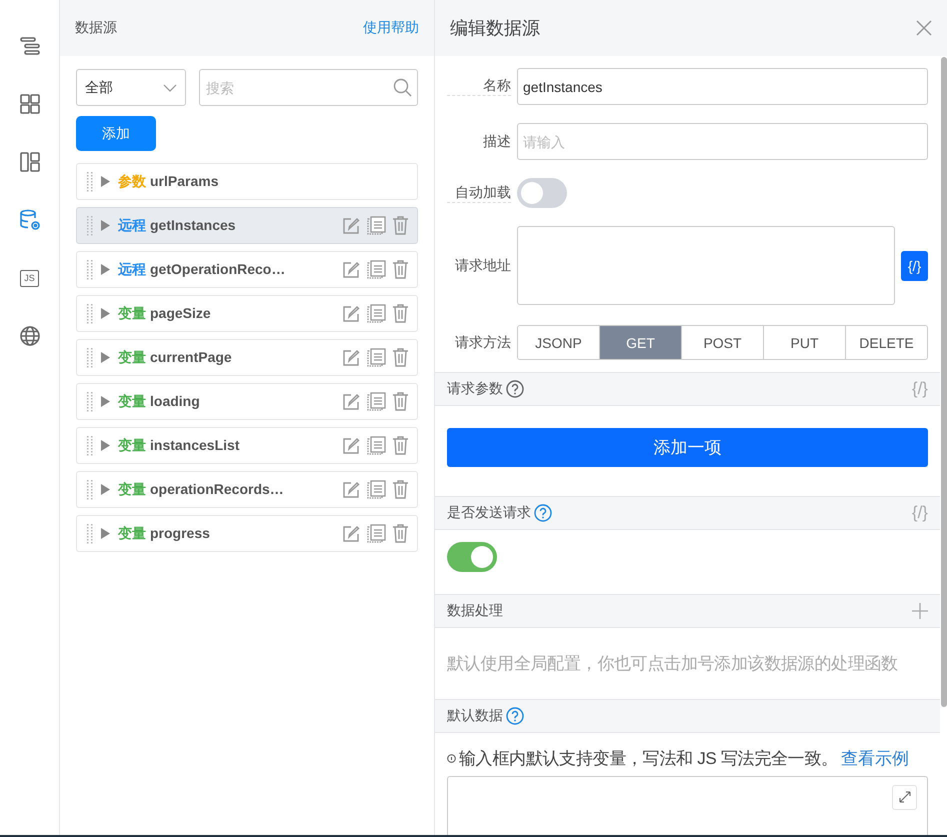  I want to click on data-source-label: 变量 progress, so click(164, 533).